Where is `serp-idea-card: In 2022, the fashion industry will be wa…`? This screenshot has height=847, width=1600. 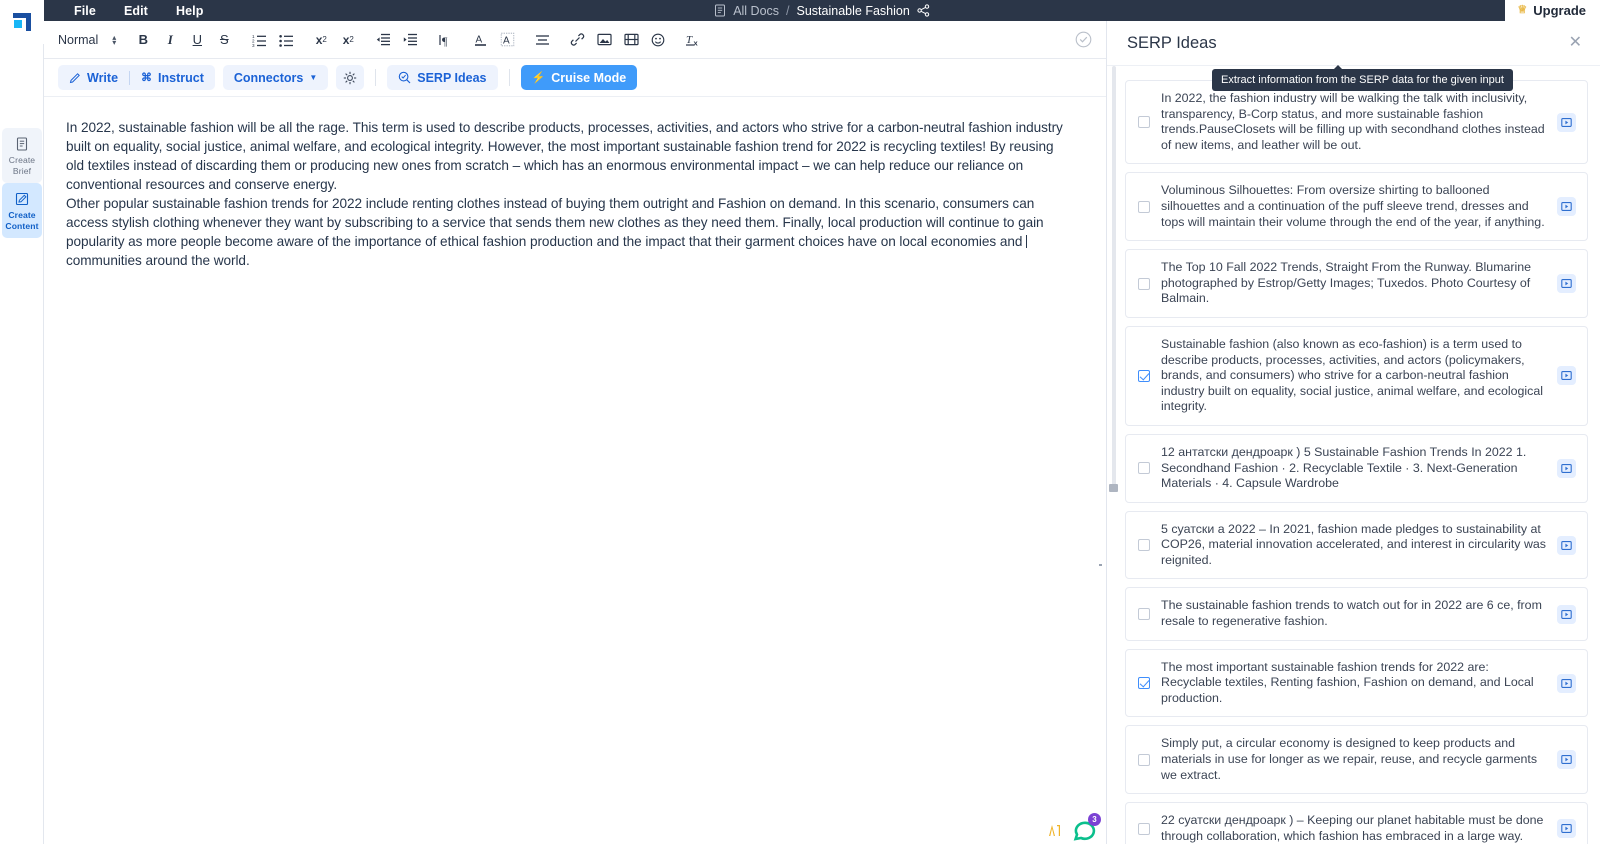
serp-idea-card: In 2022, the fashion industry will be wa… is located at coordinates (1356, 122).